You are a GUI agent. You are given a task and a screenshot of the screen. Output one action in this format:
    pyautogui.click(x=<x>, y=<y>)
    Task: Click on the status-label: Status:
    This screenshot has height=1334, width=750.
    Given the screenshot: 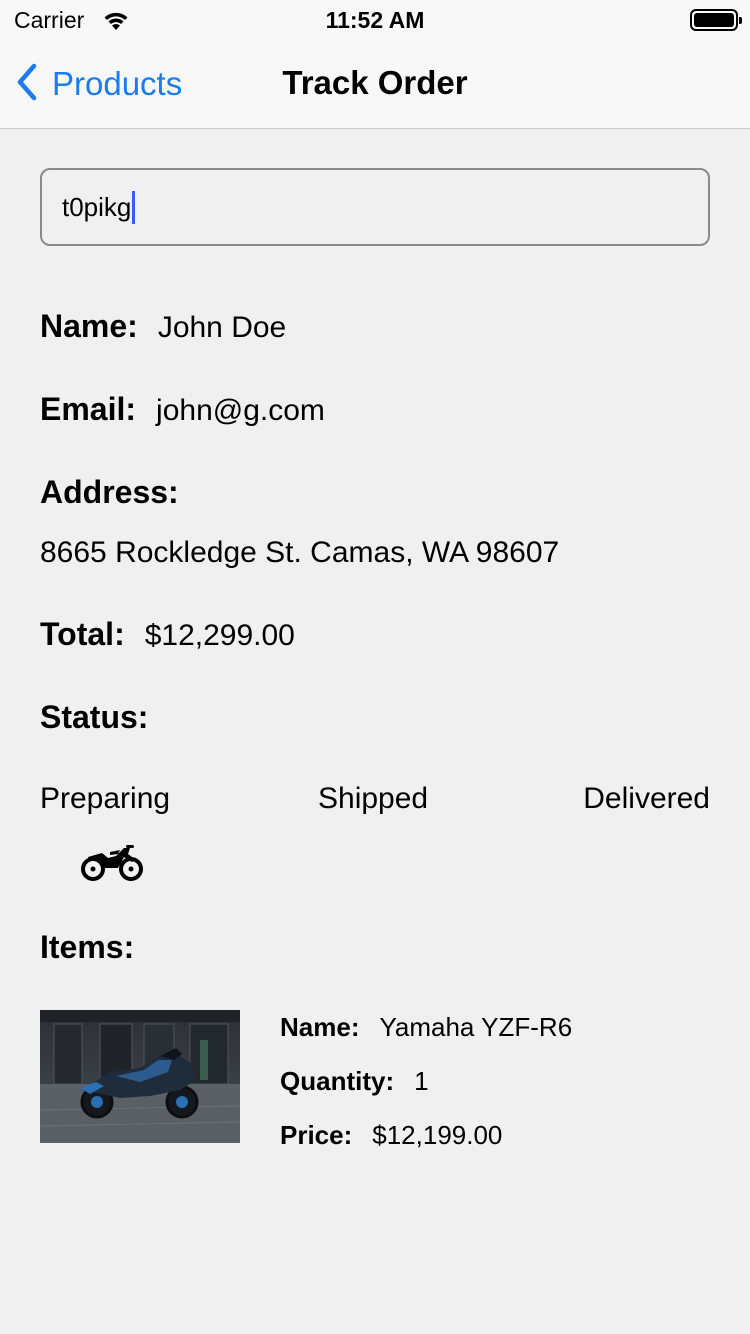 What is the action you would take?
    pyautogui.click(x=94, y=717)
    